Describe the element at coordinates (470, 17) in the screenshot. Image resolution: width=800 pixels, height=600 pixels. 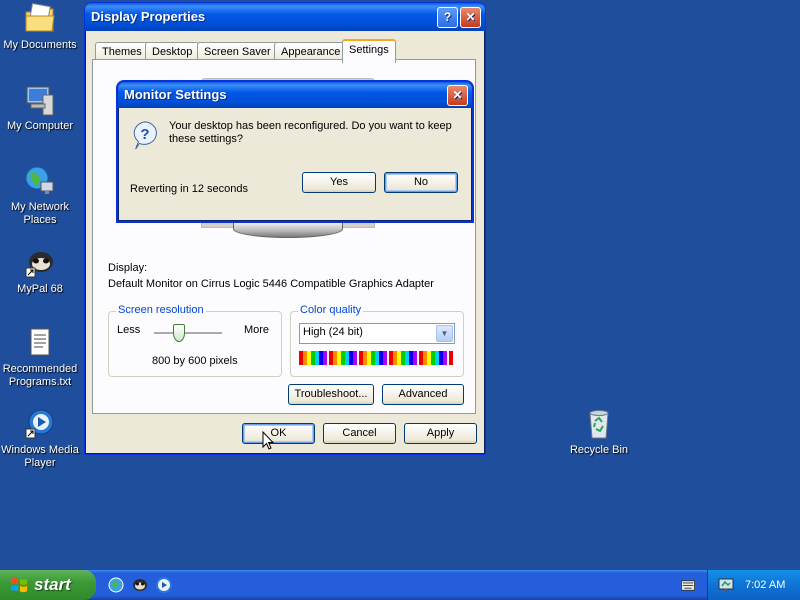
I see `close-button: ✕` at that location.